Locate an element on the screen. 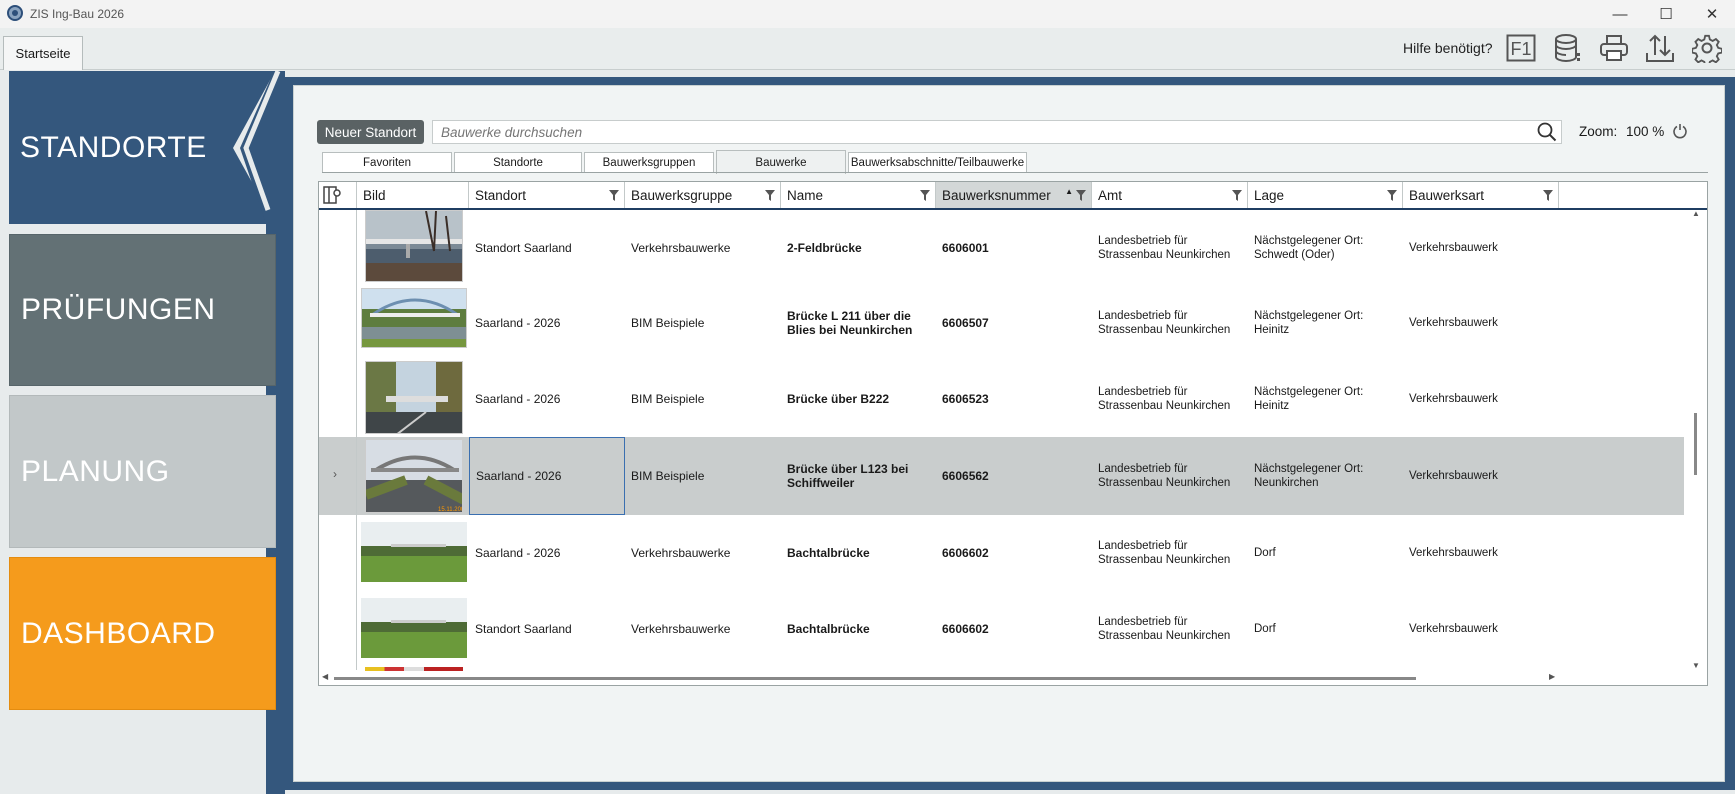 This screenshot has width=1735, height=794. title-bar: ZIS Ing-Bau 2026 — ☐ ✕ is located at coordinates (867, 14).